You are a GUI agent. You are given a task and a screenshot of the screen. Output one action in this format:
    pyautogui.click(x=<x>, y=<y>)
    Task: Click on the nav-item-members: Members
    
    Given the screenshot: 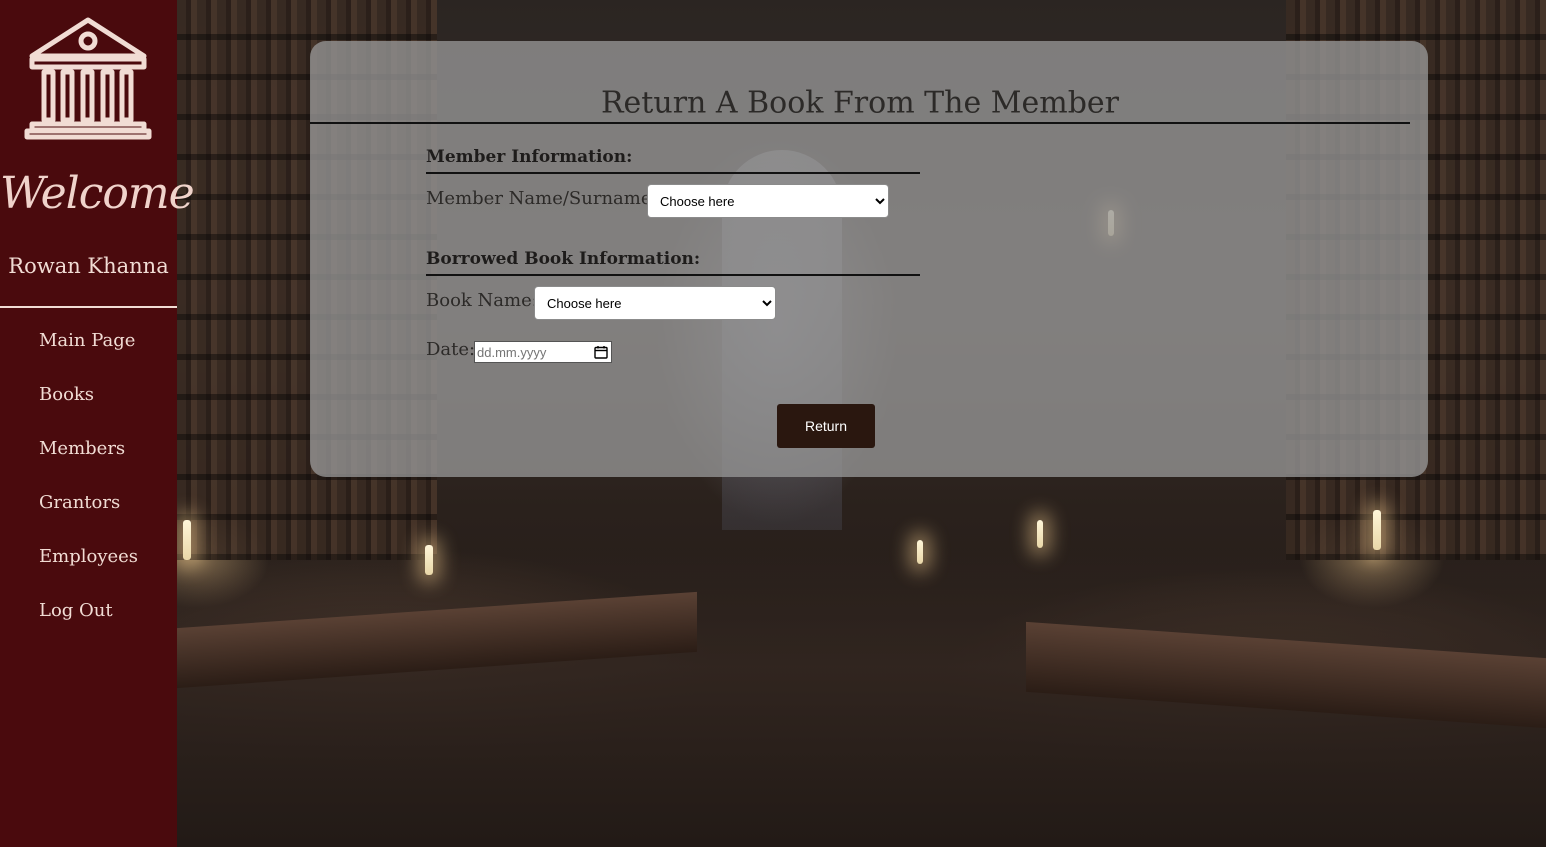 What is the action you would take?
    pyautogui.click(x=88, y=463)
    